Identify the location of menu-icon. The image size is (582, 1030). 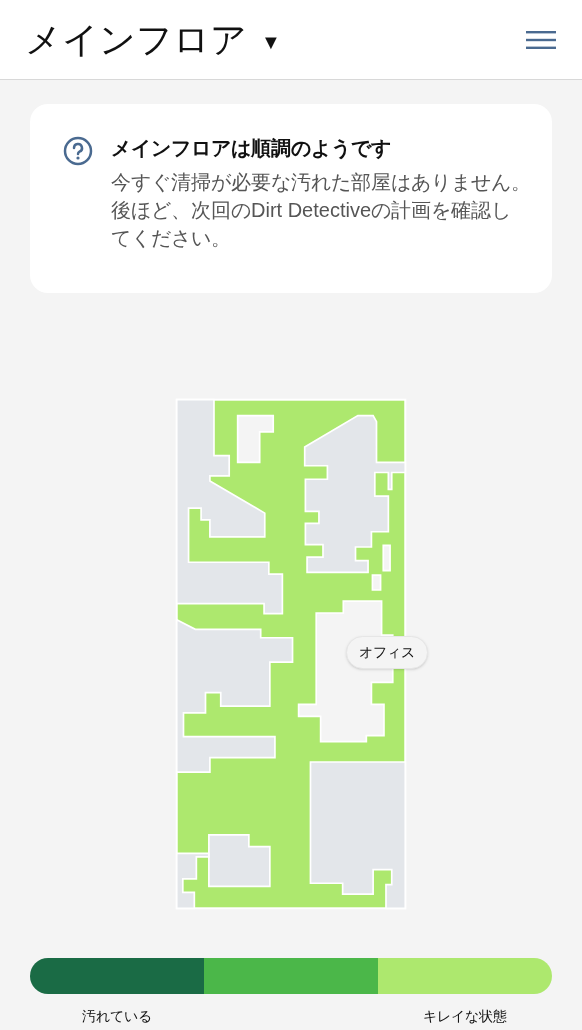
(541, 39).